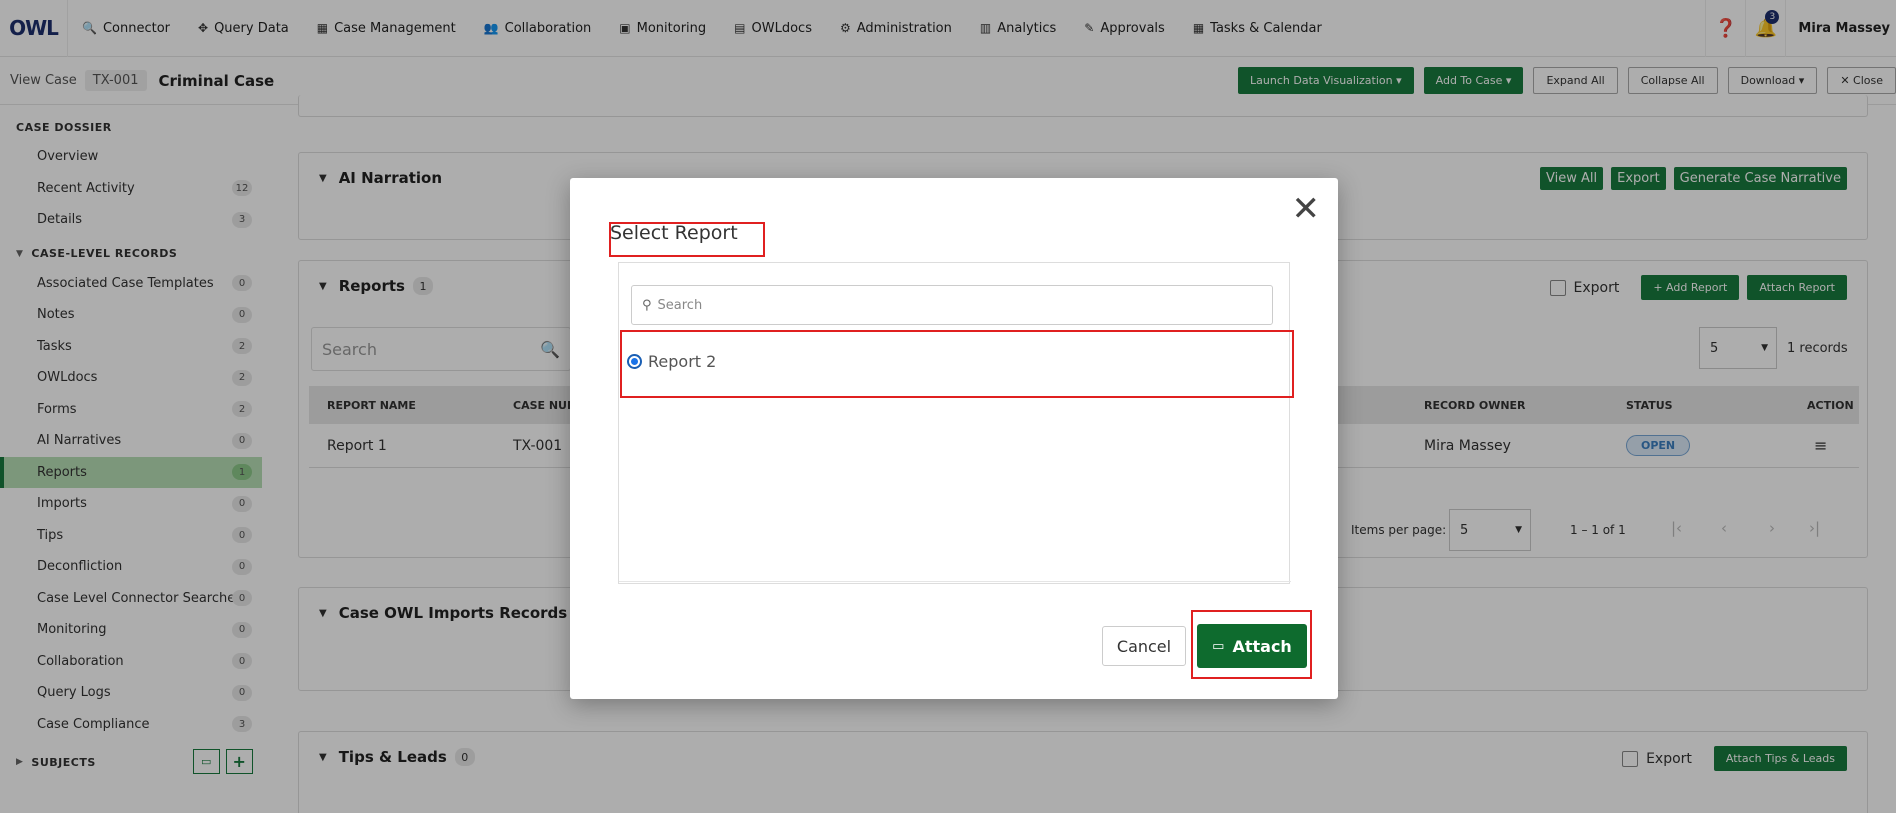  Describe the element at coordinates (954, 423) in the screenshot. I see `report-list-box: ⚲ Search Report 2` at that location.